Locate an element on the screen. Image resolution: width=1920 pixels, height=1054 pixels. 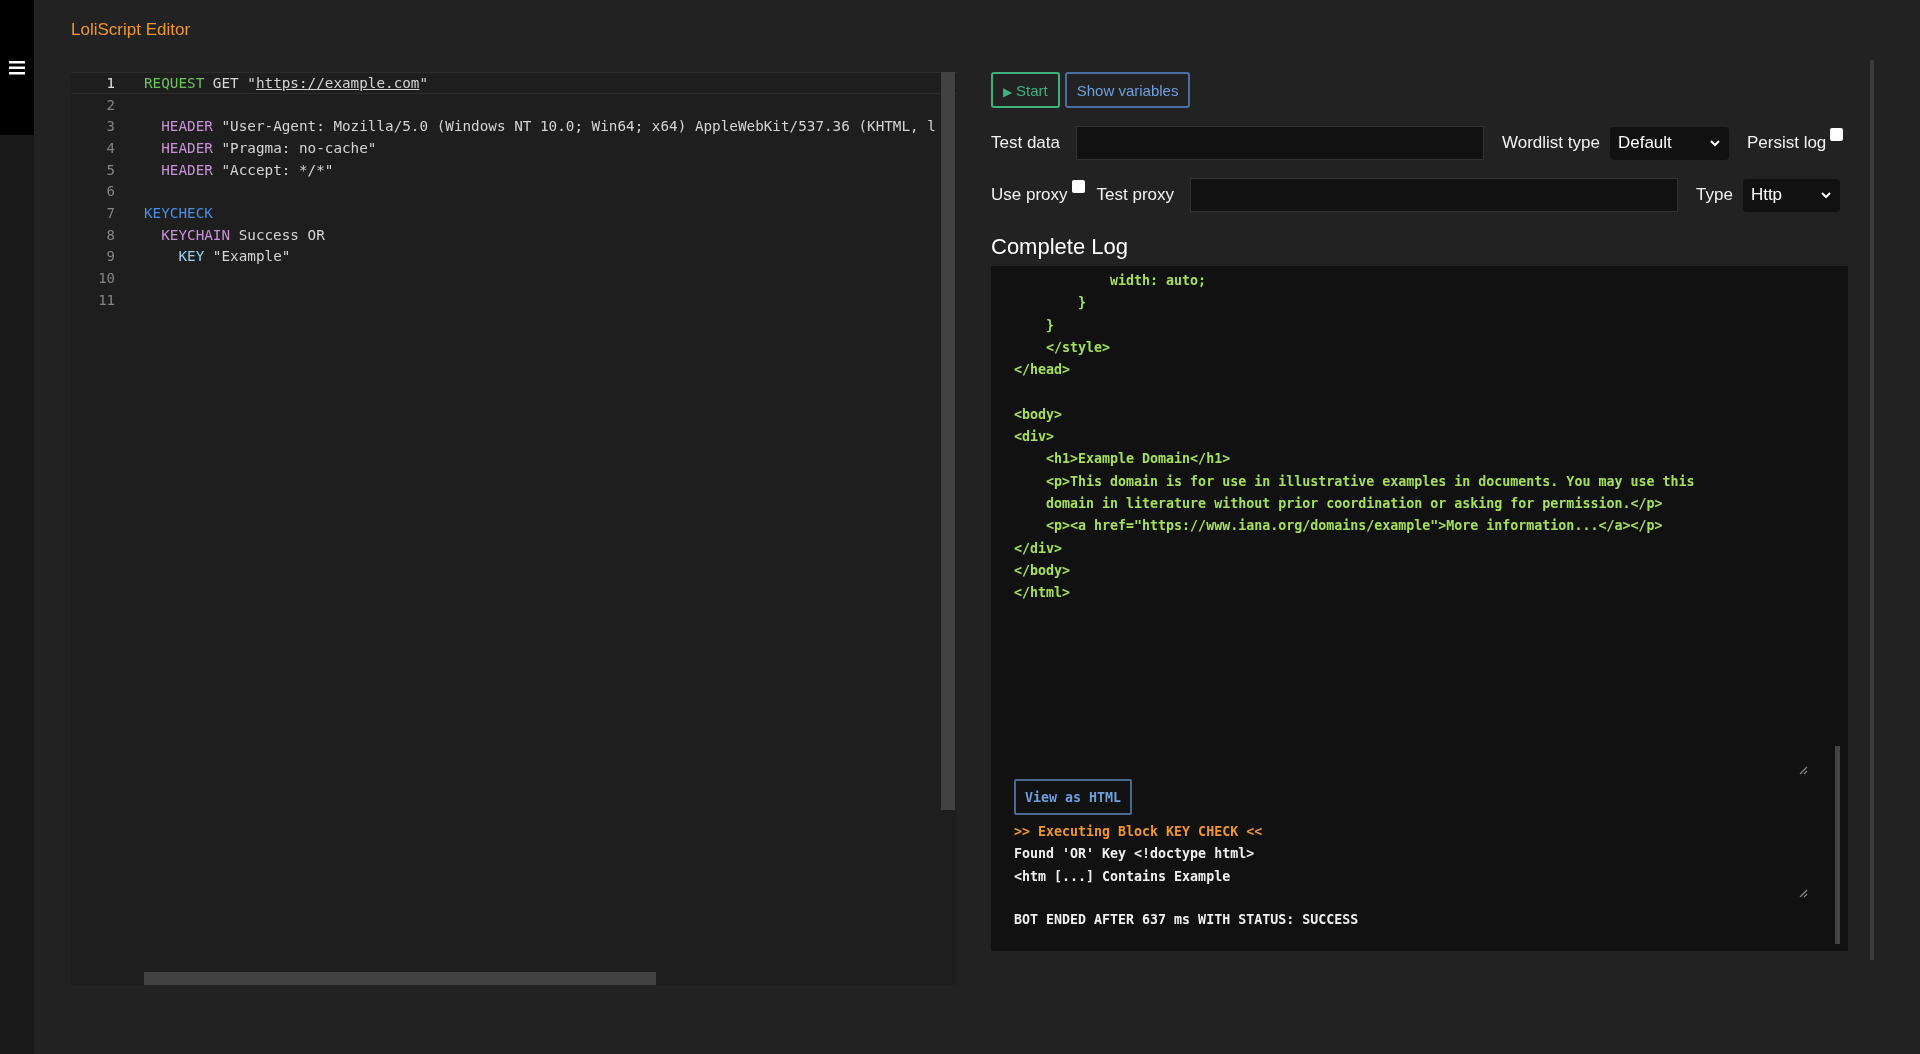
line-number: 6 is located at coordinates (110, 191).